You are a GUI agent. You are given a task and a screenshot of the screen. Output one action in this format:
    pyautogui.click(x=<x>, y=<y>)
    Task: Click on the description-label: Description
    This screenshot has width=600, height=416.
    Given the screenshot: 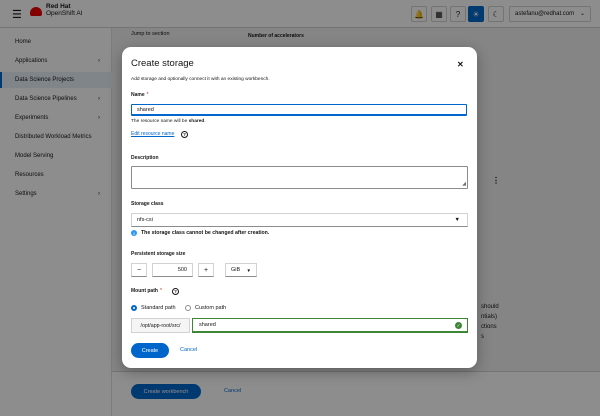 What is the action you would take?
    pyautogui.click(x=145, y=158)
    